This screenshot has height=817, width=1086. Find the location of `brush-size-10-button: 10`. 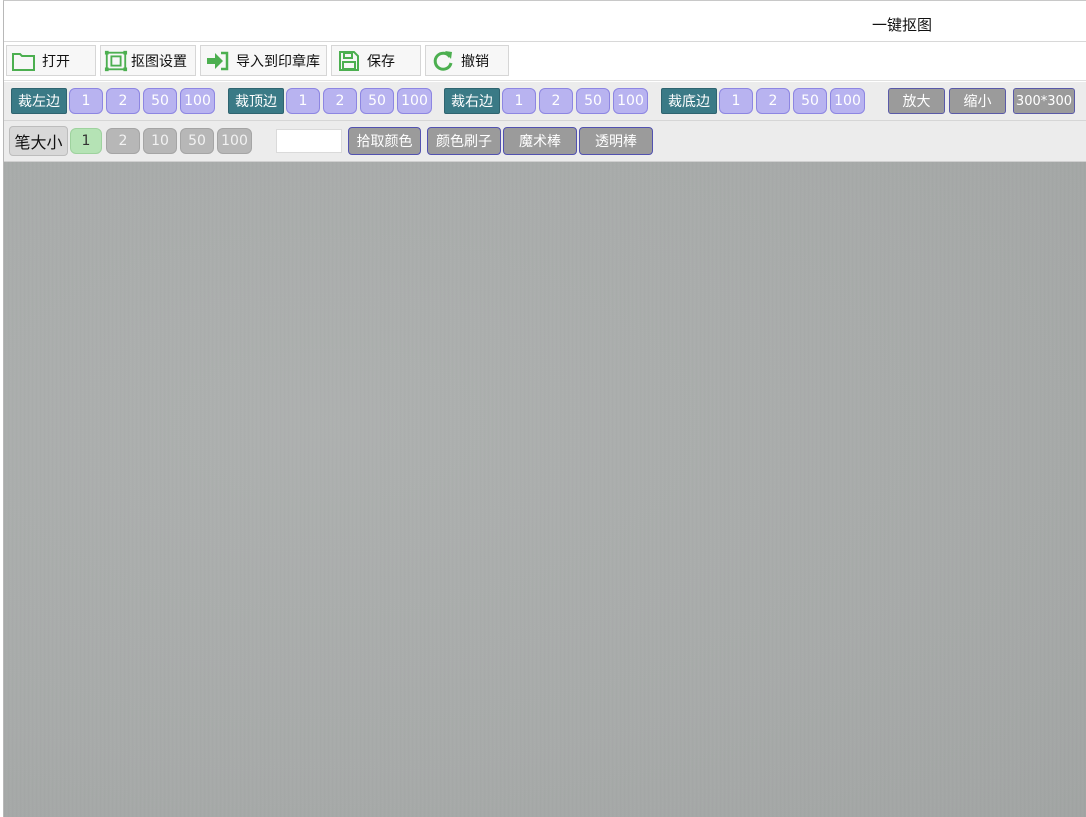

brush-size-10-button: 10 is located at coordinates (160, 141).